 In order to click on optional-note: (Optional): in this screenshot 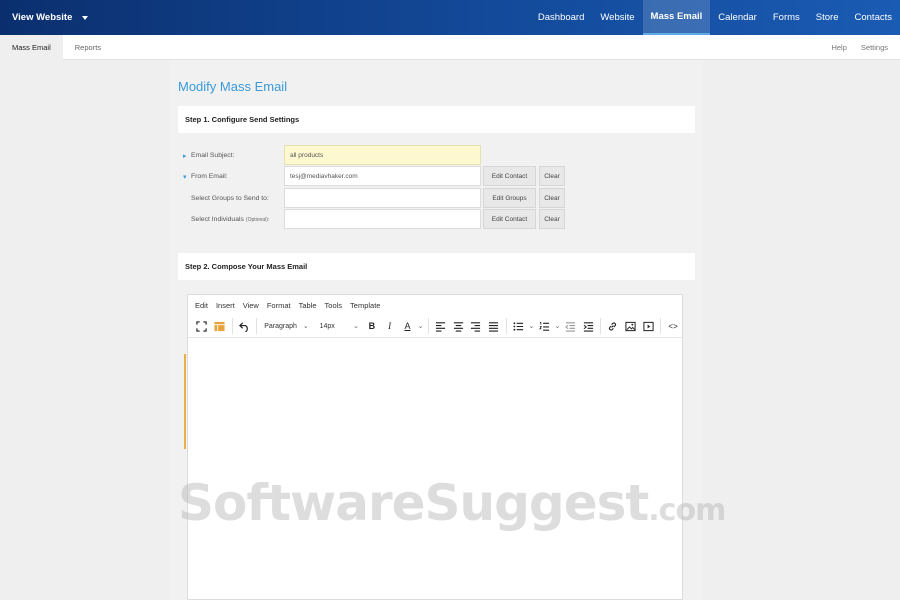, I will do `click(257, 219)`.